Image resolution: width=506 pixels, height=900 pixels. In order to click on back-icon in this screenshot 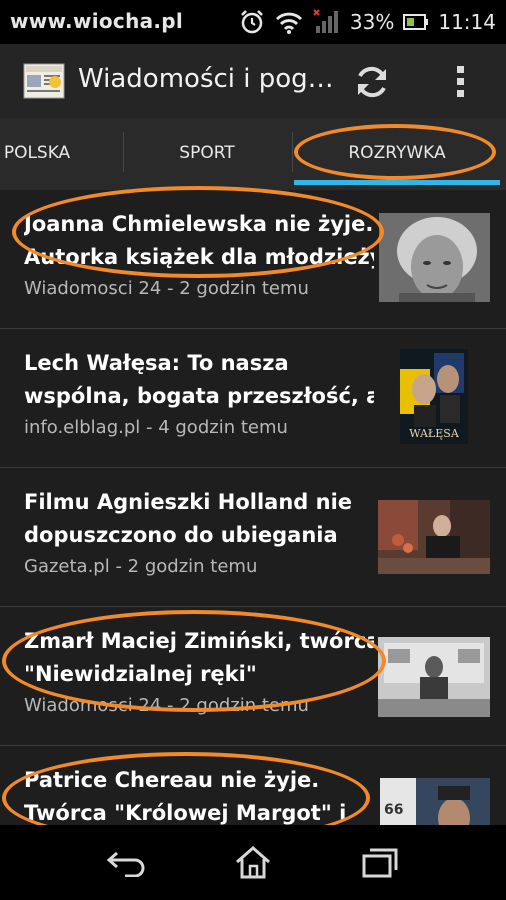, I will do `click(125, 864)`.